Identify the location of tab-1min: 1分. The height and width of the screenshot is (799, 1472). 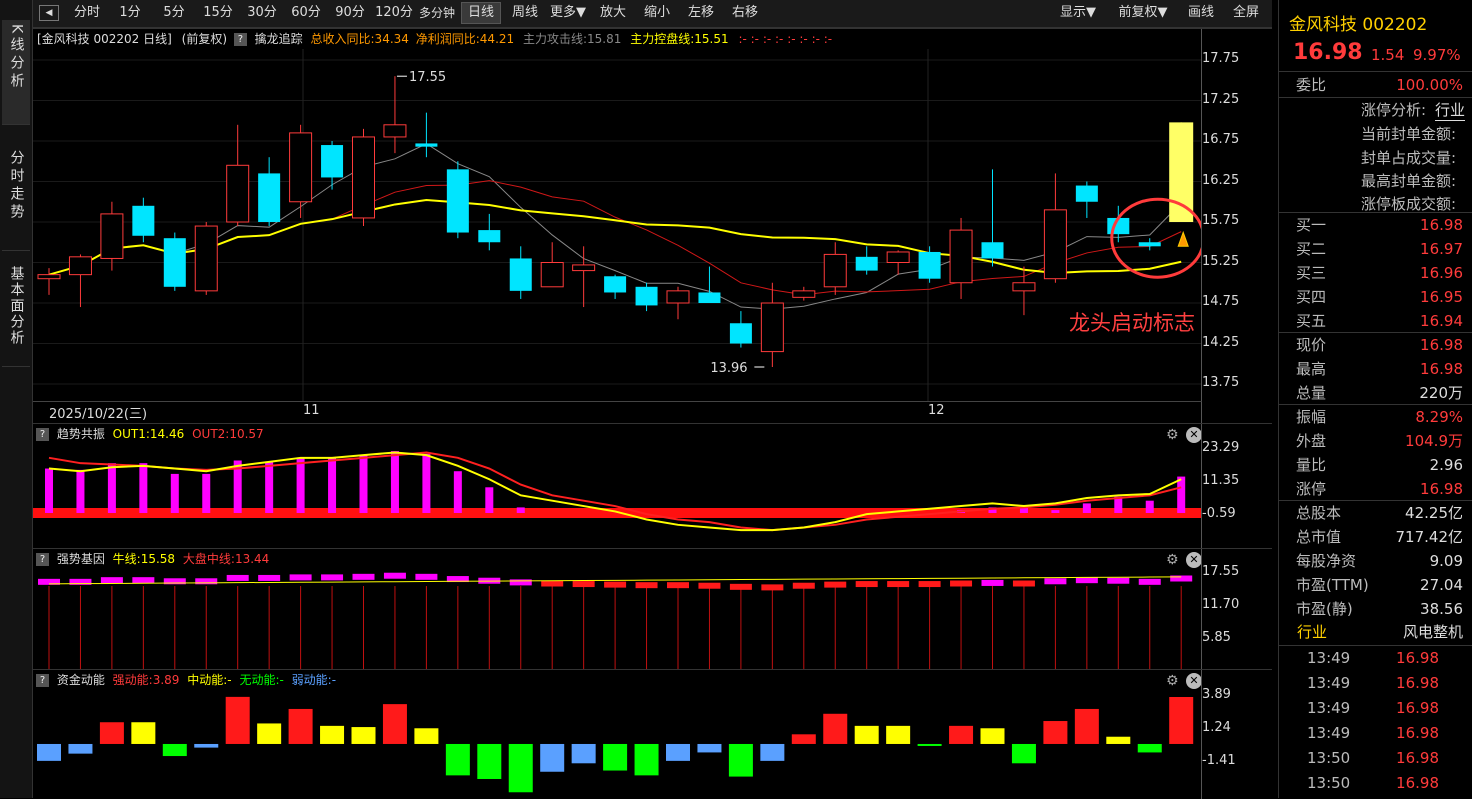
(130, 13).